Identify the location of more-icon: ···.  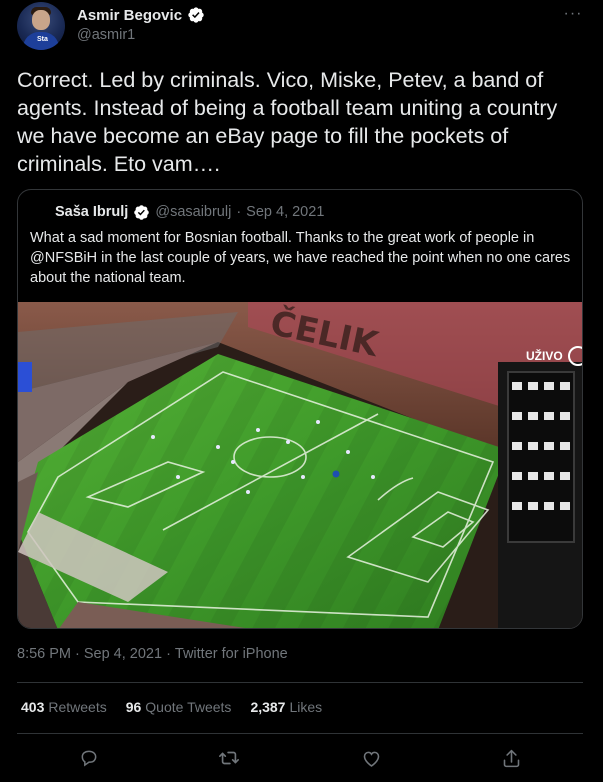
(573, 14).